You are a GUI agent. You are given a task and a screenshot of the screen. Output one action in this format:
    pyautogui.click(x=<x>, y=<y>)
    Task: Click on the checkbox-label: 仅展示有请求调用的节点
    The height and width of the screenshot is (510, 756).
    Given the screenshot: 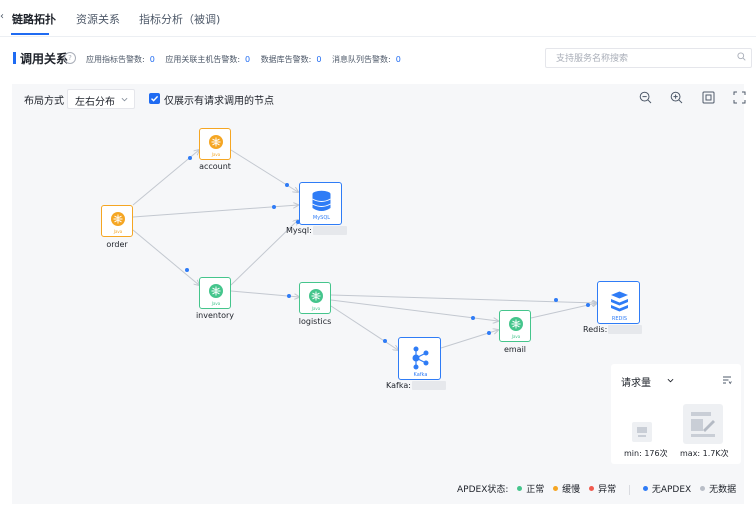 What is the action you would take?
    pyautogui.click(x=219, y=101)
    